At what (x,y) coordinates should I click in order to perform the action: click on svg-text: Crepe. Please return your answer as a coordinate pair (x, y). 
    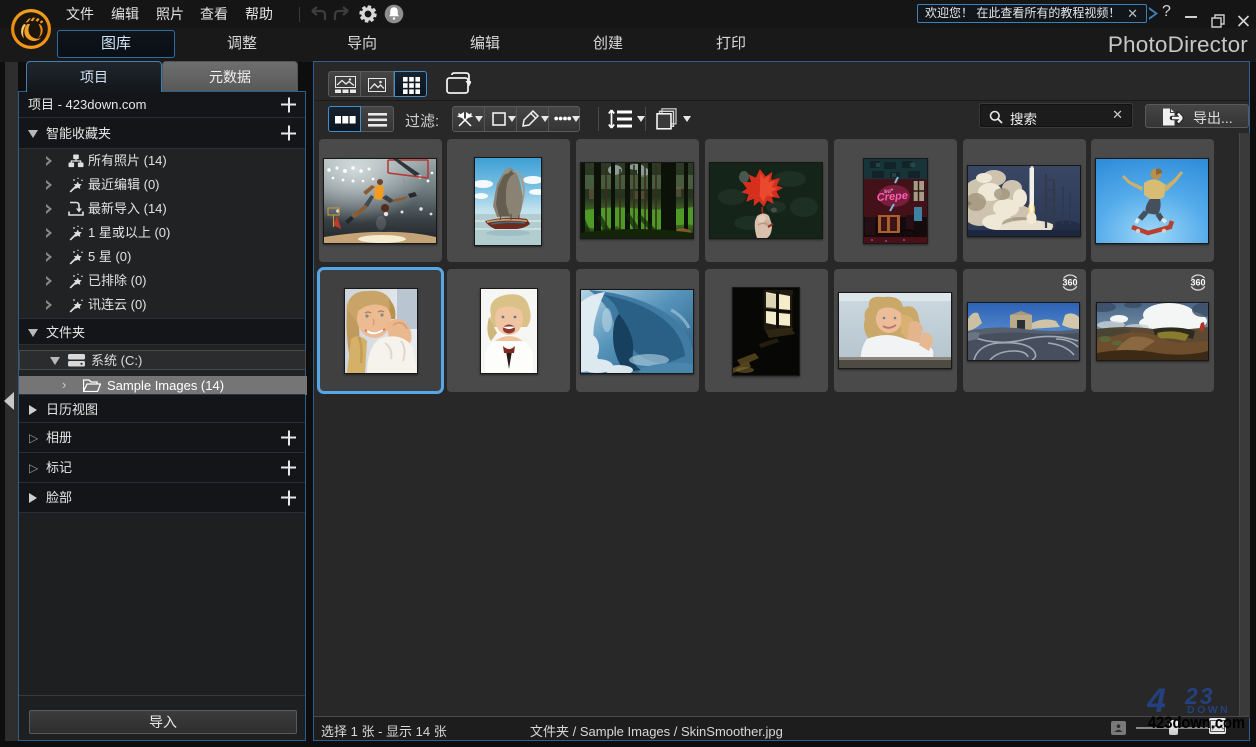
    Looking at the image, I should click on (892, 196).